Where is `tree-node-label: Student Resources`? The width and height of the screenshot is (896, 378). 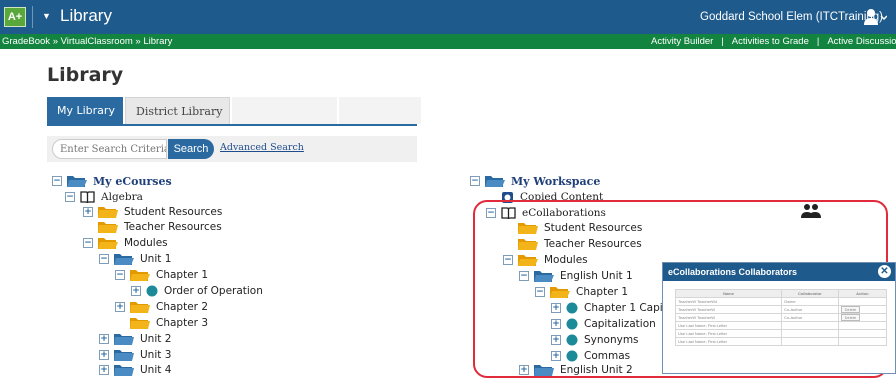 tree-node-label: Student Resources is located at coordinates (173, 212).